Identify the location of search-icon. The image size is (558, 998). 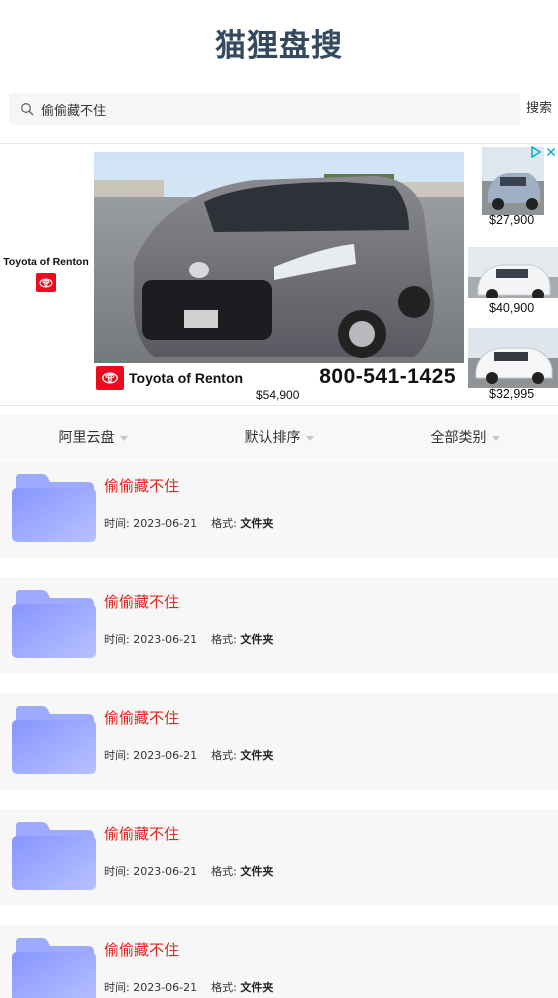
(23, 109).